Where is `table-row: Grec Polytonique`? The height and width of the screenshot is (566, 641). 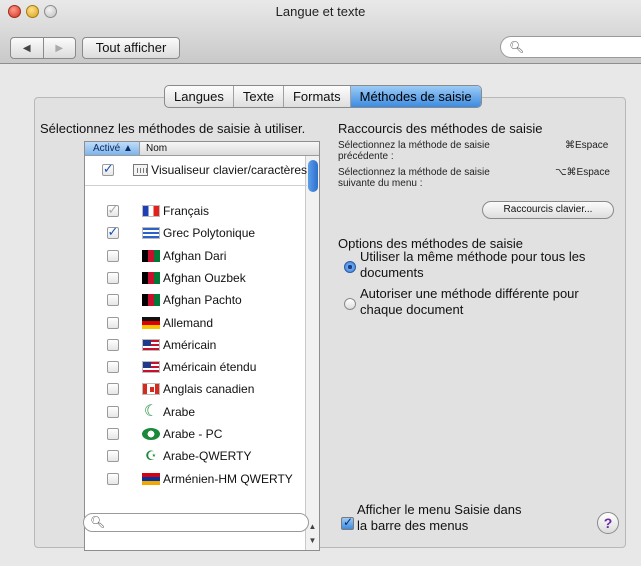 table-row: Grec Polytonique is located at coordinates (196, 233).